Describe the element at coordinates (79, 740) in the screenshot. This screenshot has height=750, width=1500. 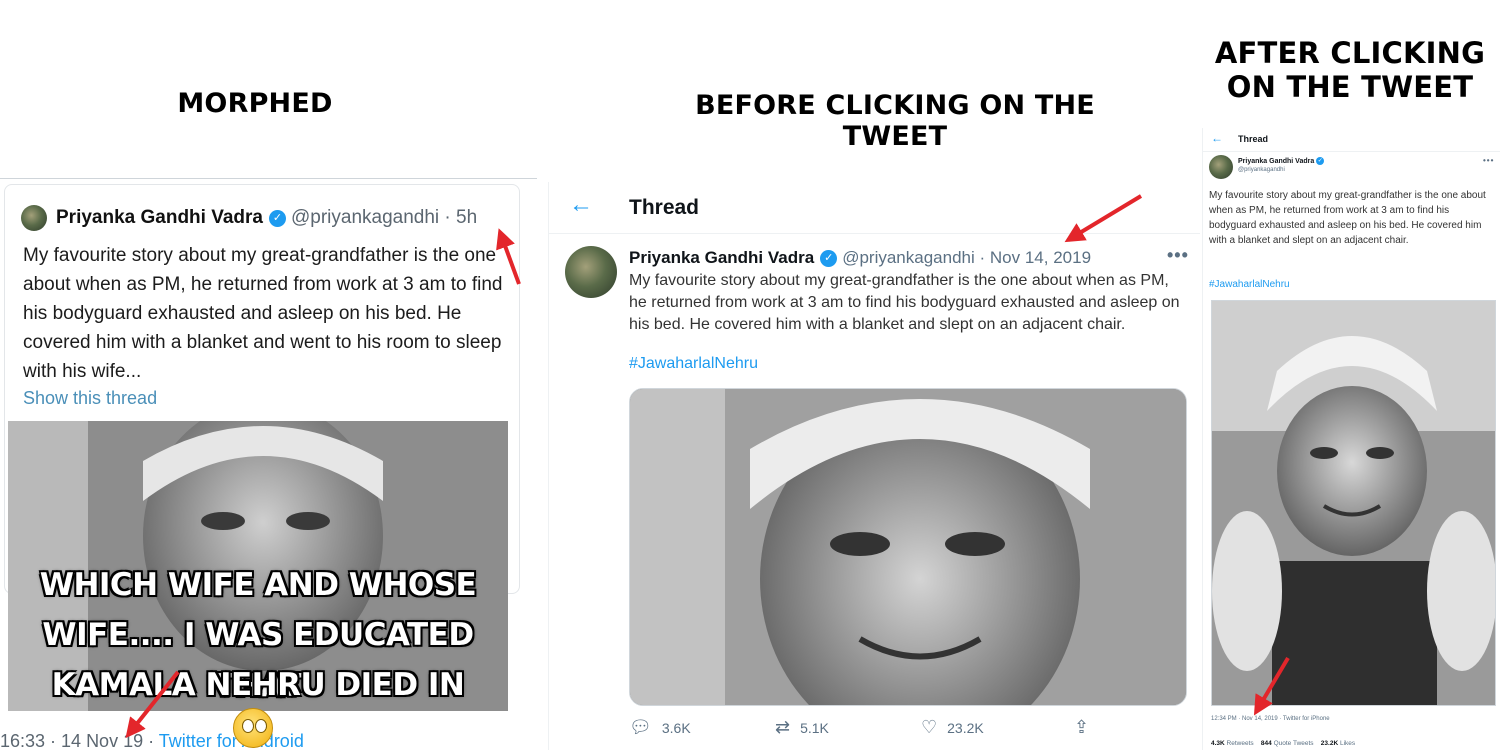
I see `tweet-timestamp: 16:33 · 14 Nov 19 ·` at that location.